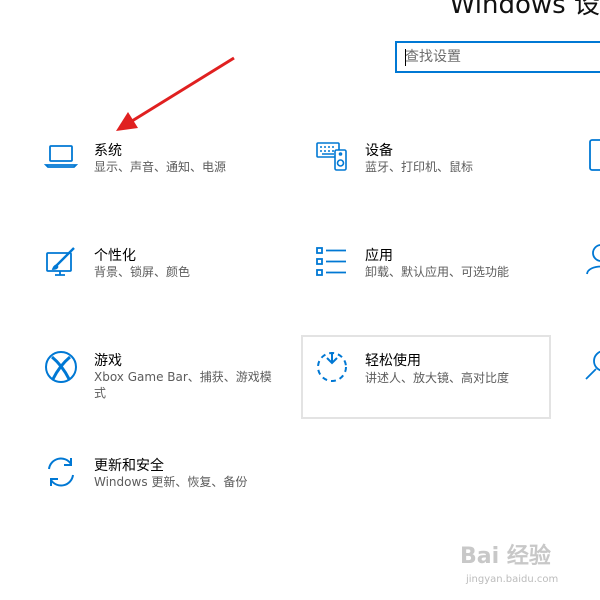 This screenshot has width=600, height=600. What do you see at coordinates (108, 151) in the screenshot?
I see `category-title: 系统` at bounding box center [108, 151].